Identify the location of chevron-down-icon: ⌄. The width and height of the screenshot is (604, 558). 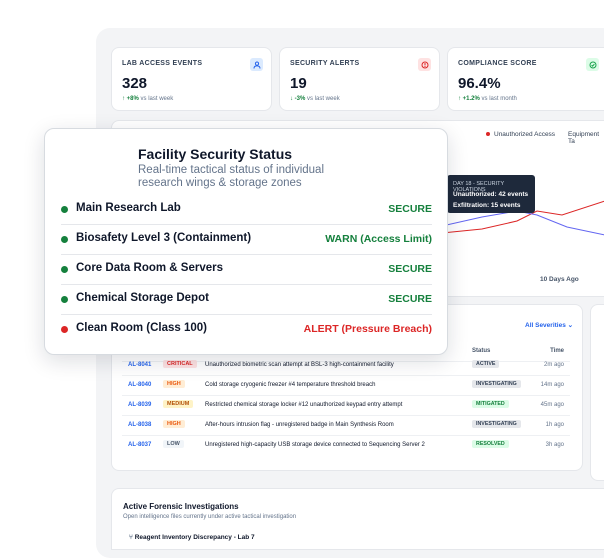
(570, 325).